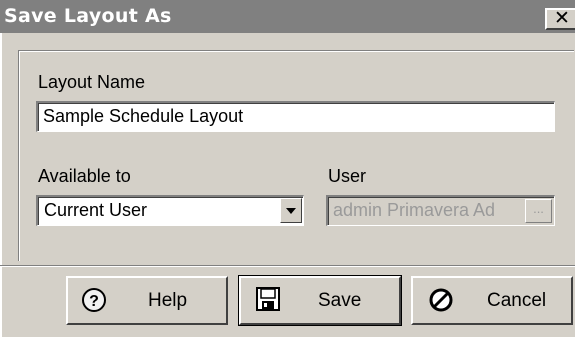 The image size is (575, 337). Describe the element at coordinates (441, 300) in the screenshot. I see `cancel-icon` at that location.